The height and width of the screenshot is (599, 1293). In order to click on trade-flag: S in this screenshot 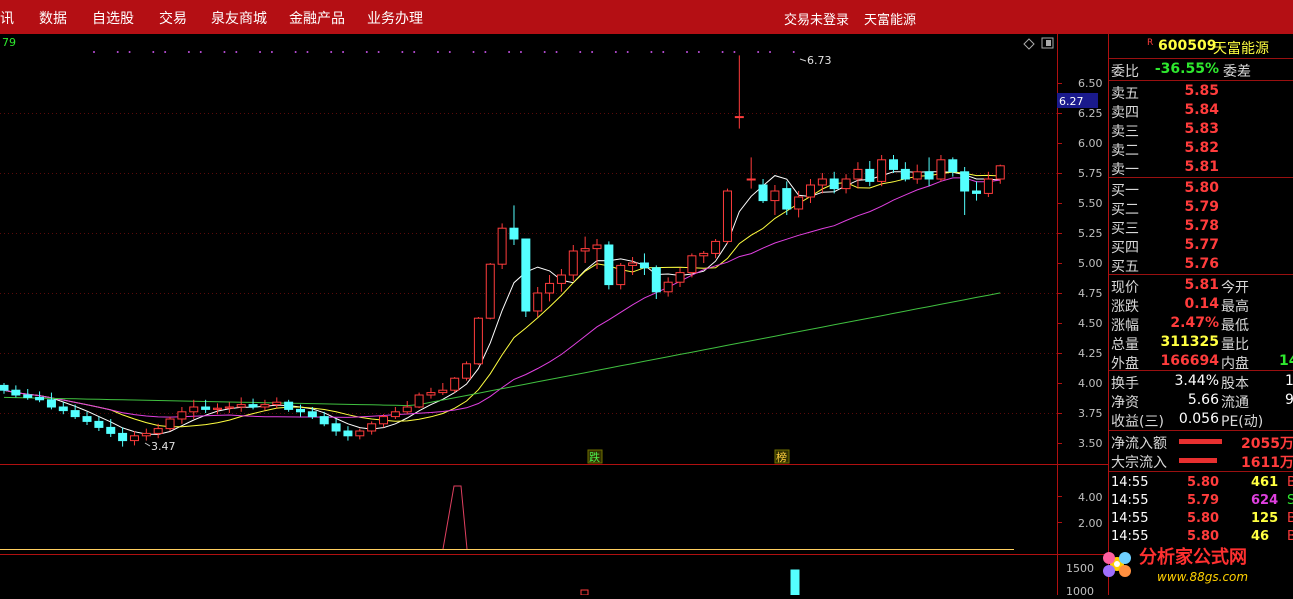, I will do `click(1290, 500)`.